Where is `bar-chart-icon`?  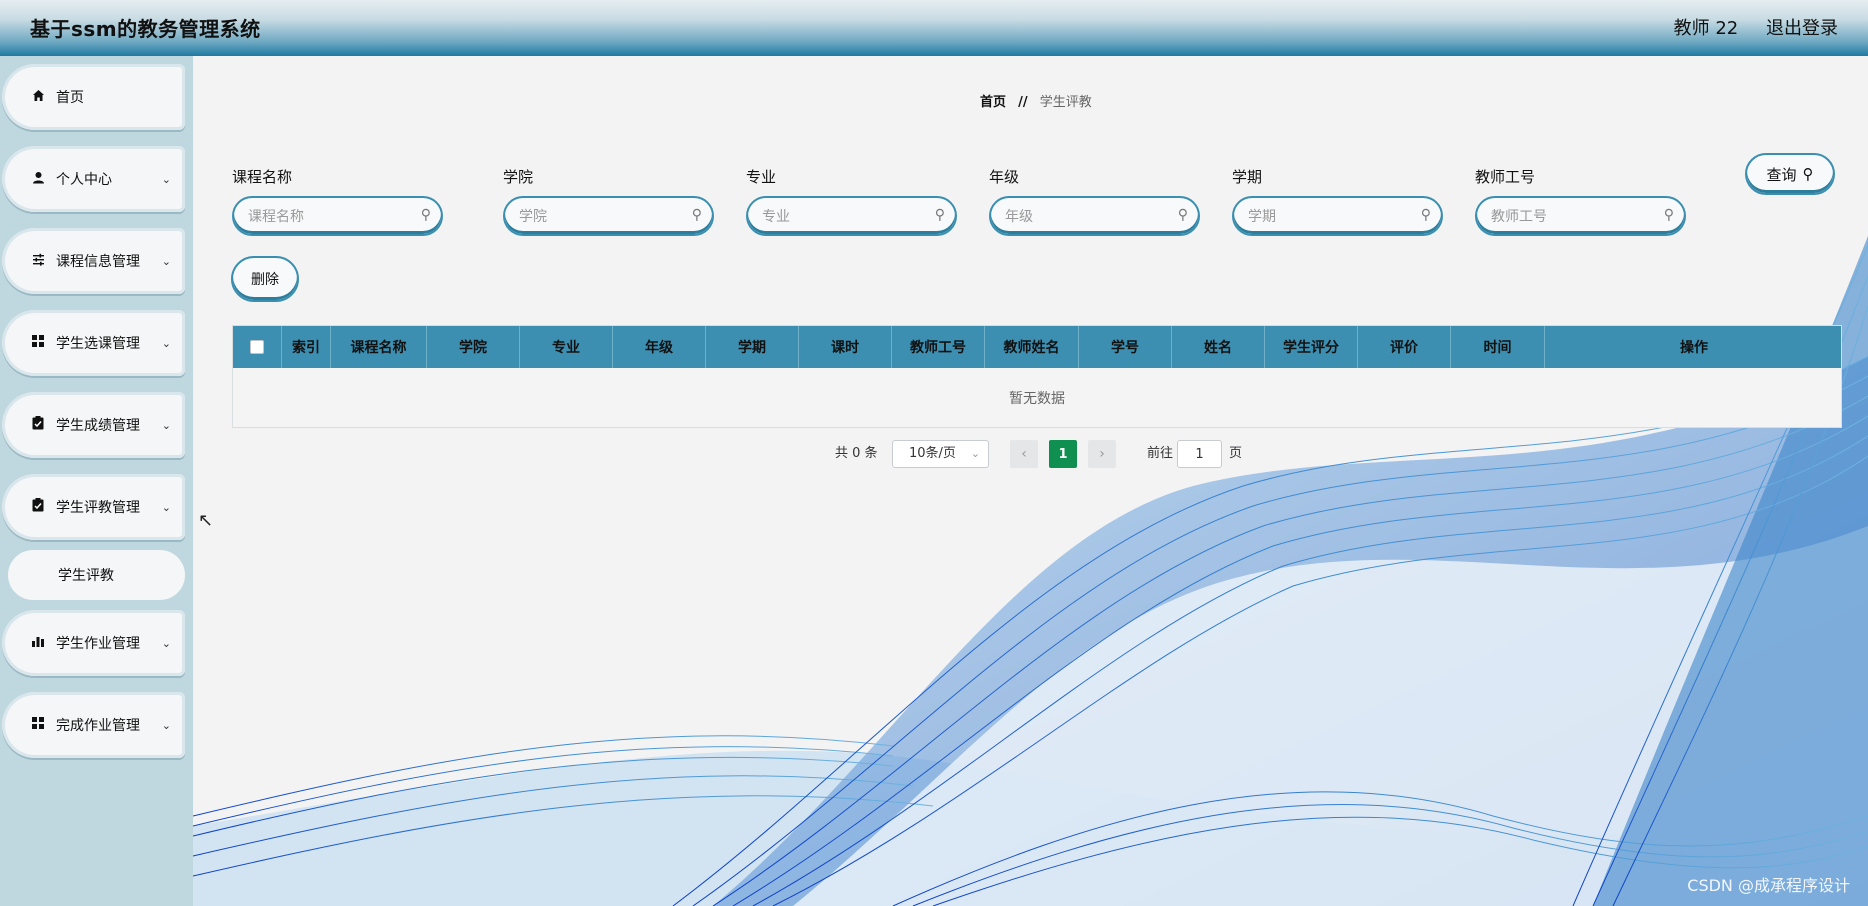 bar-chart-icon is located at coordinates (38, 643).